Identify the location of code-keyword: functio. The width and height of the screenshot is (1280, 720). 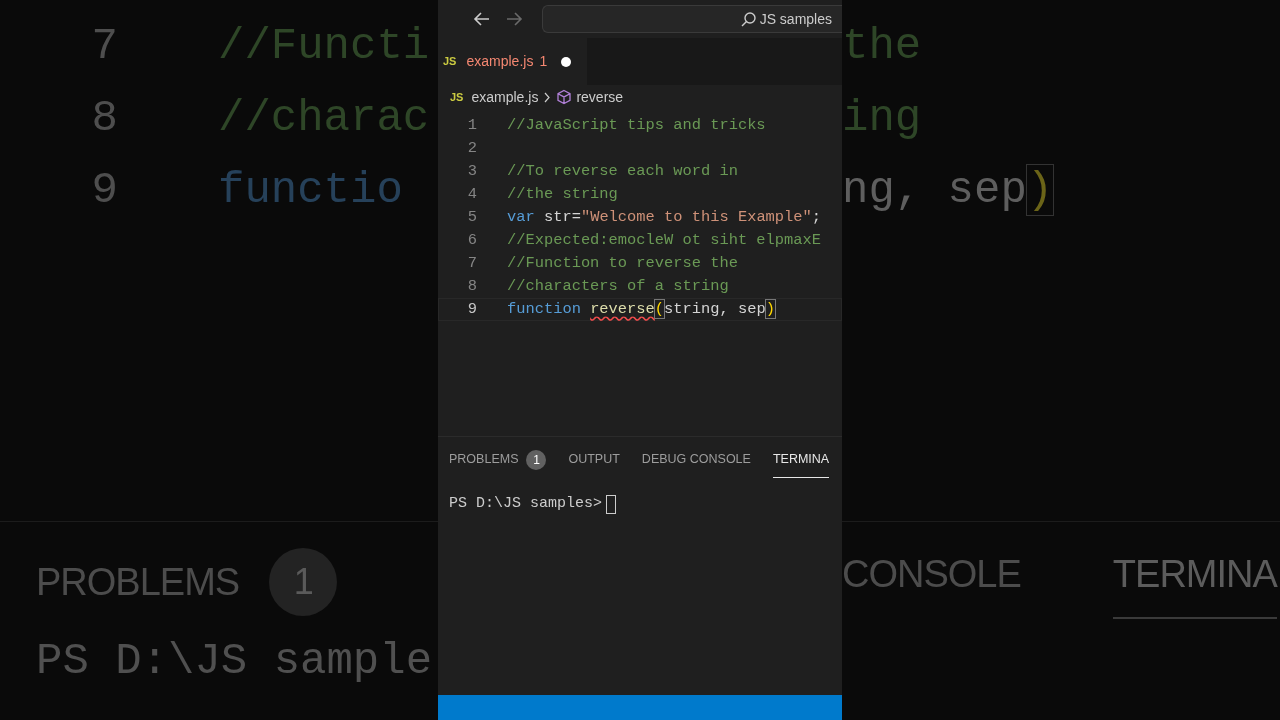
(310, 190).